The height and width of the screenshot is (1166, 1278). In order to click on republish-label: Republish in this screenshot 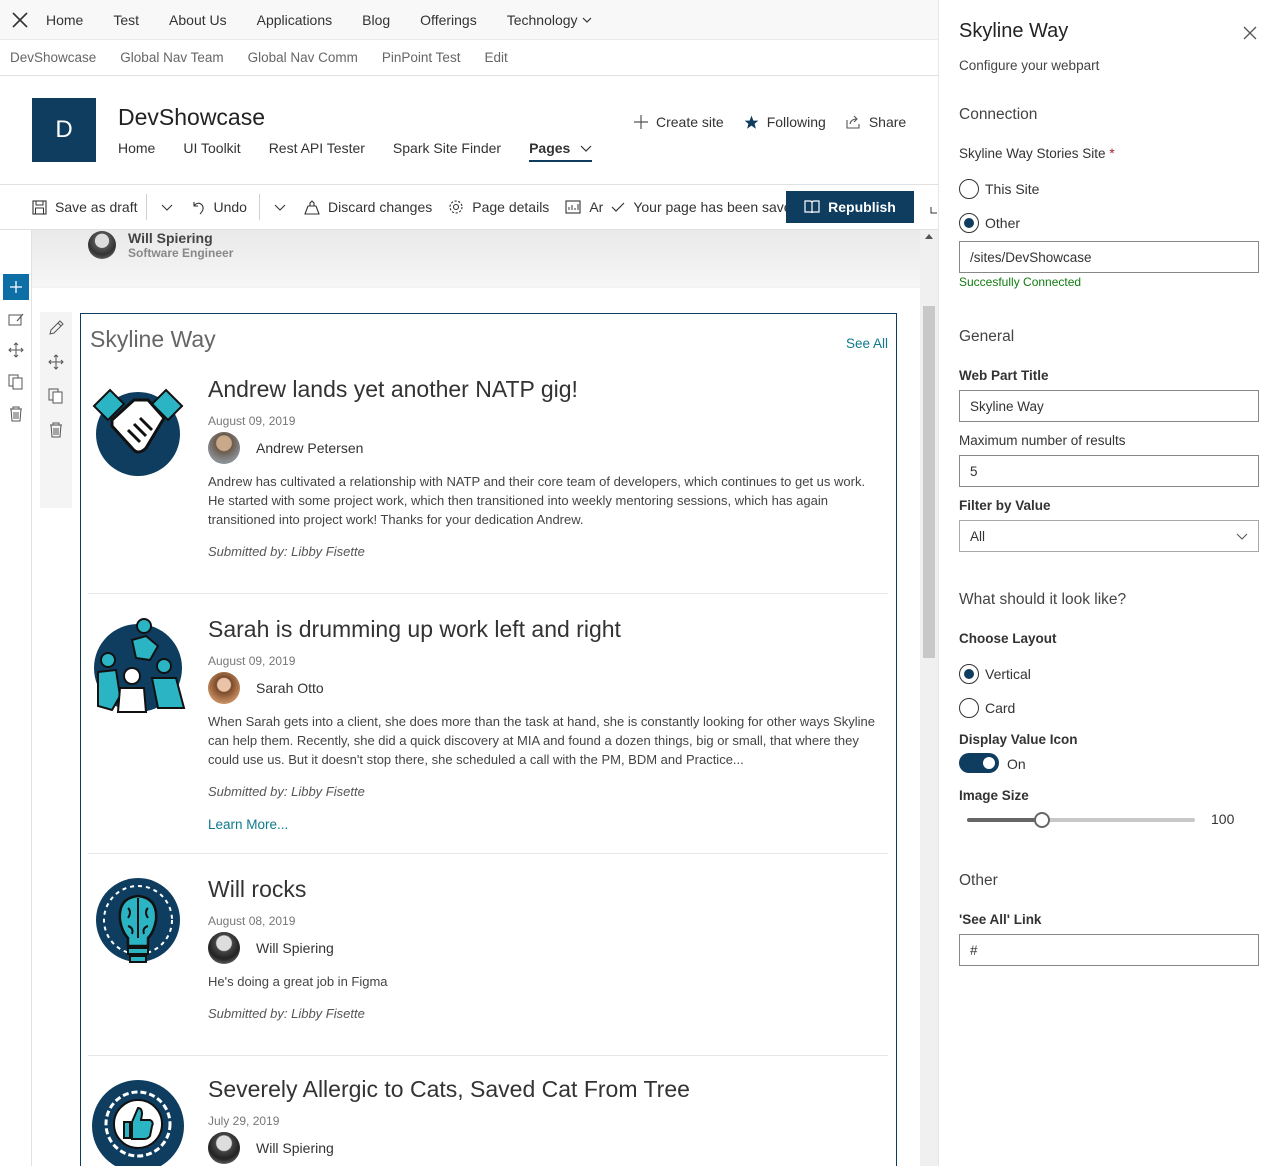, I will do `click(862, 207)`.